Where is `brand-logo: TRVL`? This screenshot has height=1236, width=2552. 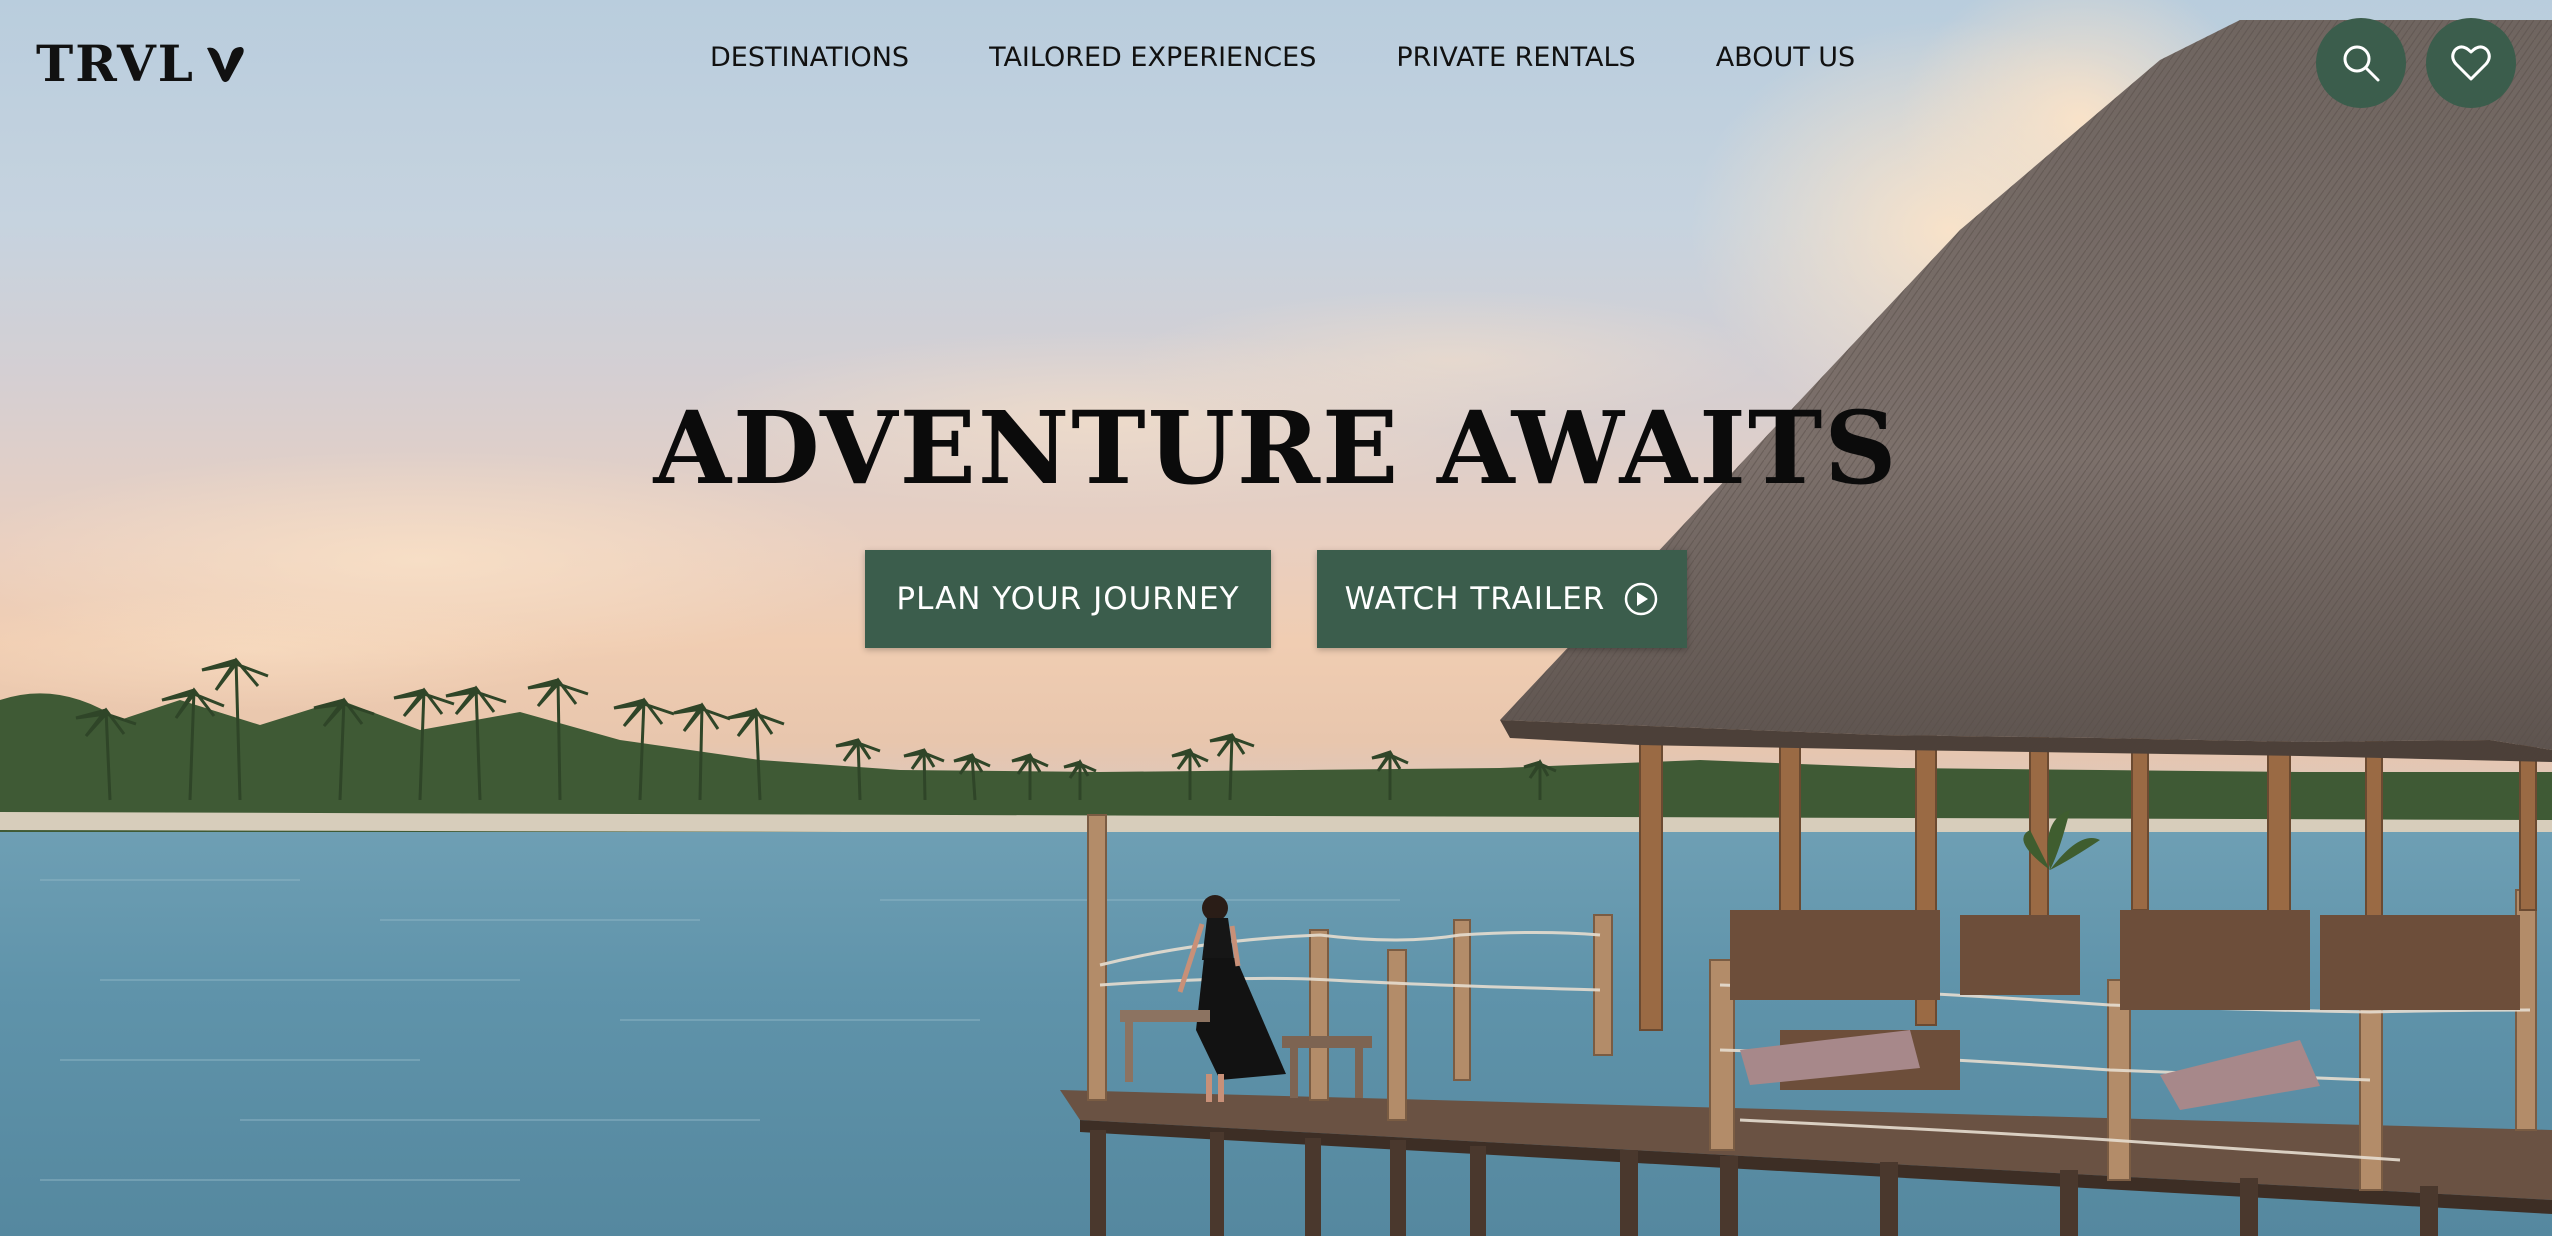 brand-logo: TRVL is located at coordinates (140, 64).